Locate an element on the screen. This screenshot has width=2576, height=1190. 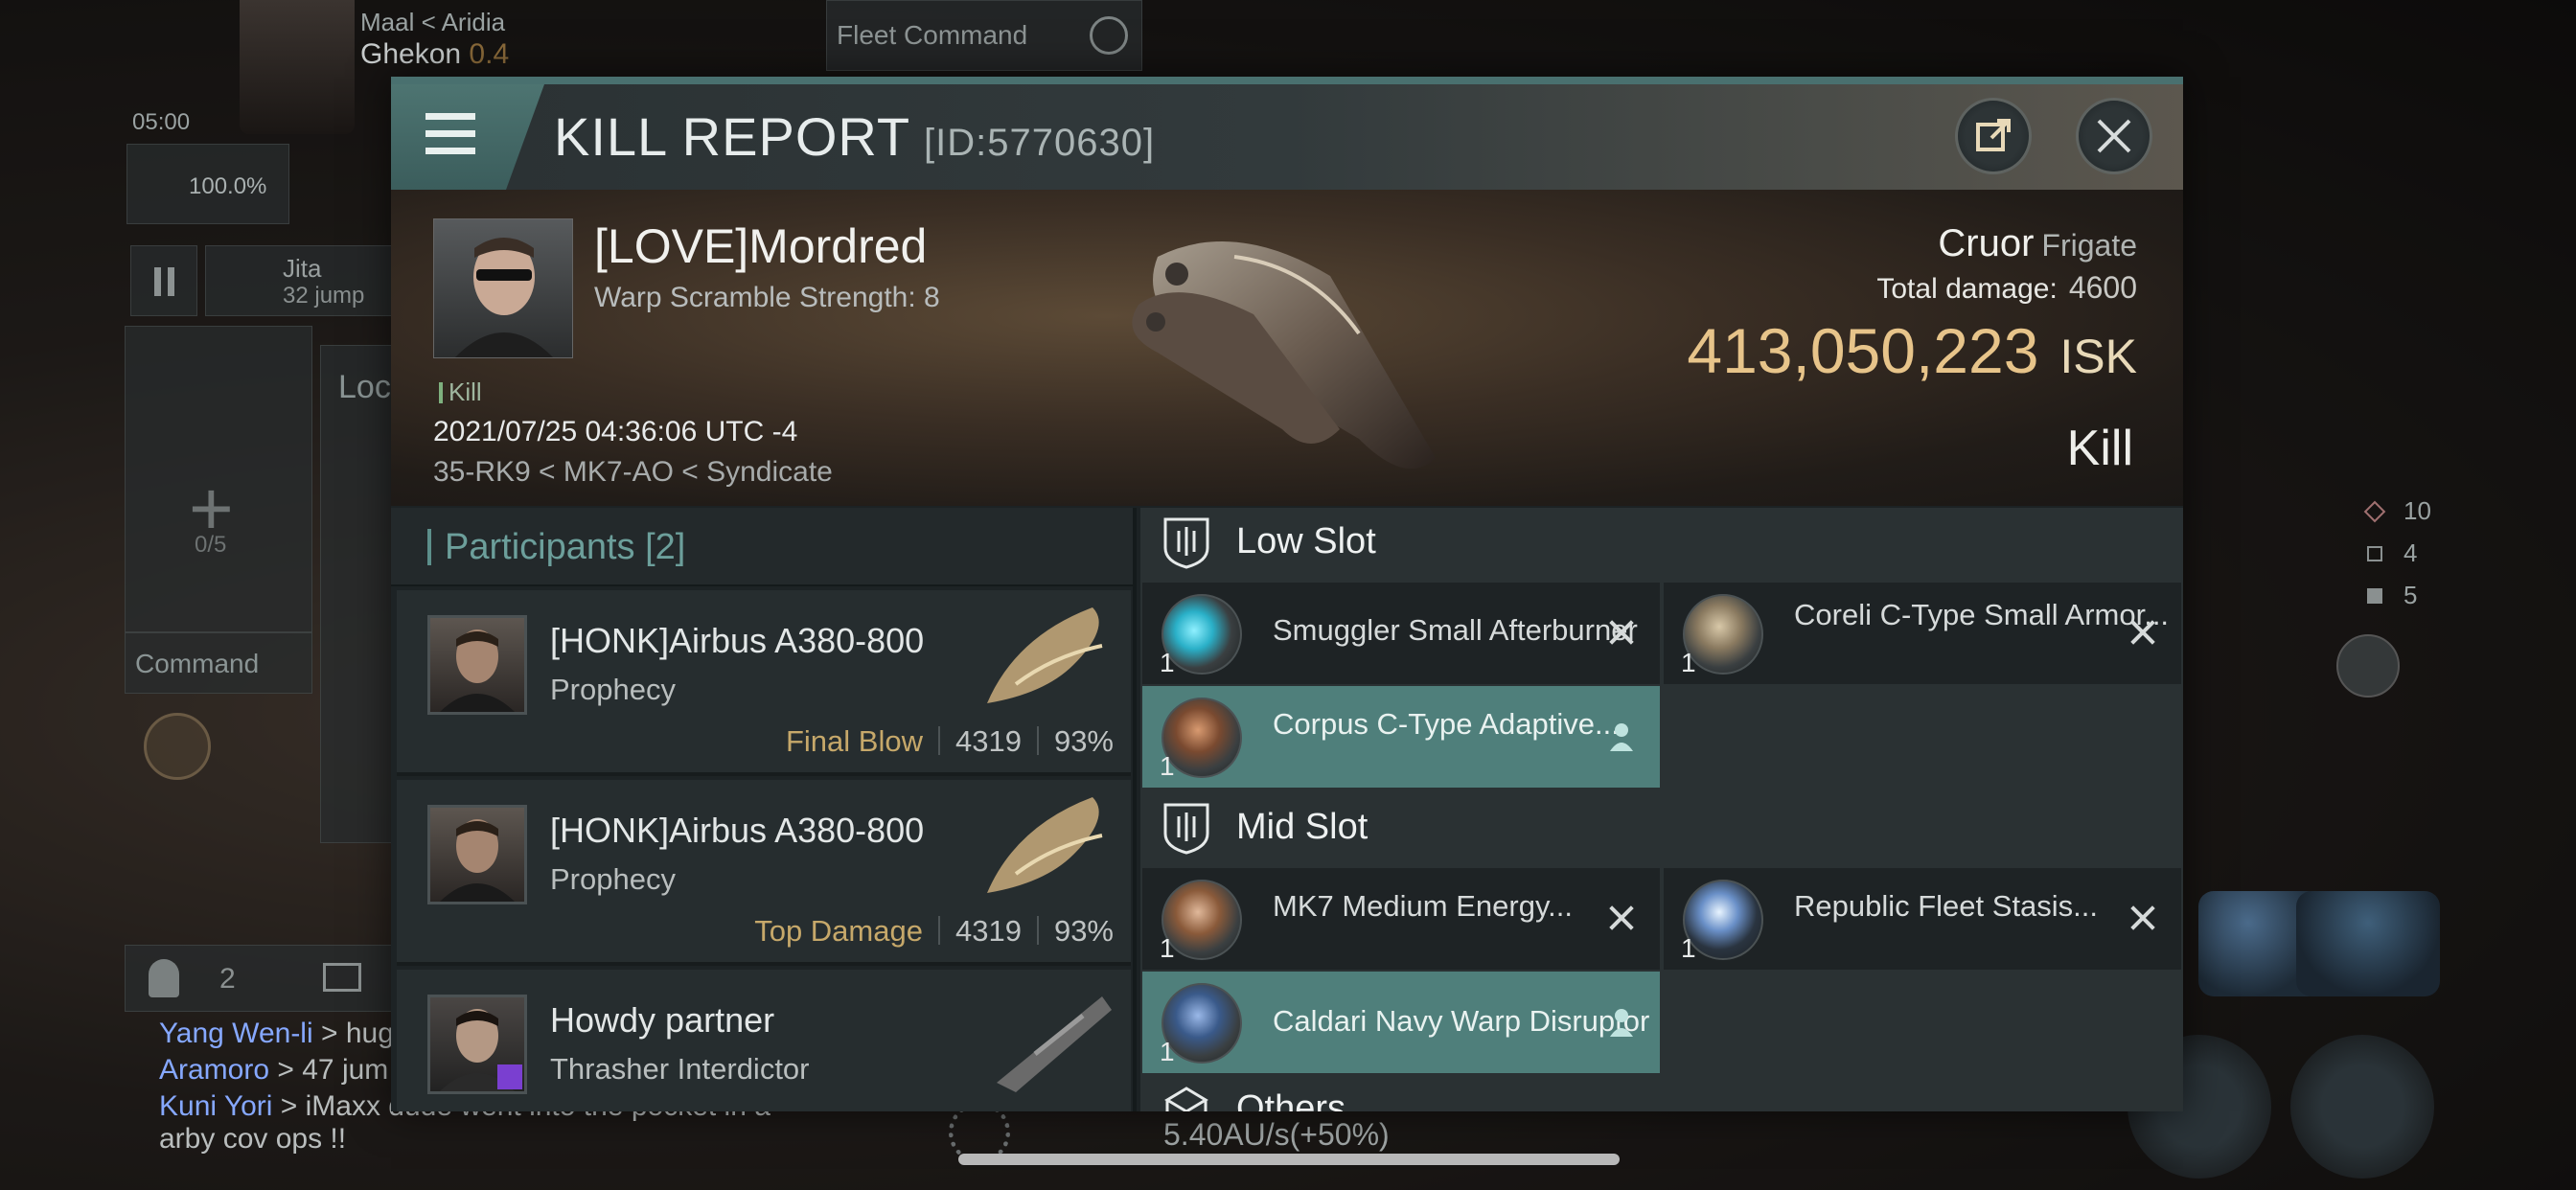
participant-name: Howdy partner is located at coordinates (662, 1020).